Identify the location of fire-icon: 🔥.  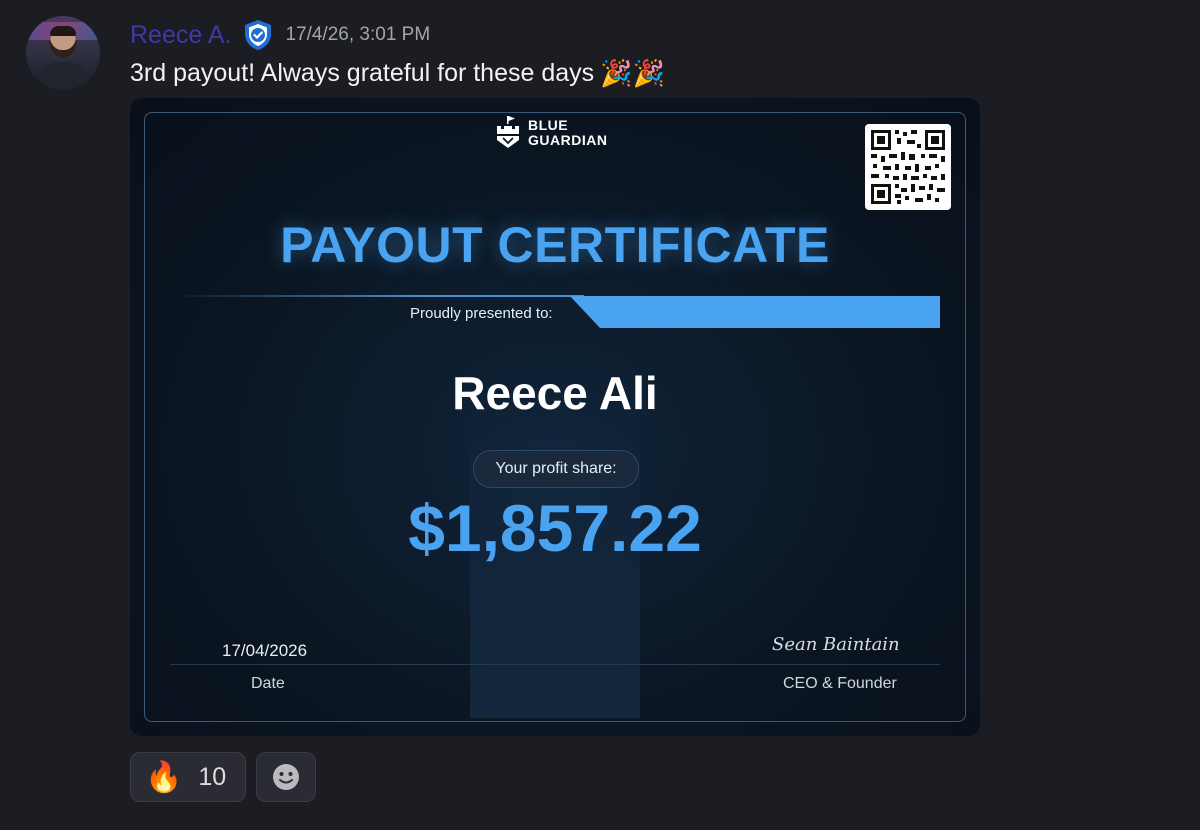
(164, 777).